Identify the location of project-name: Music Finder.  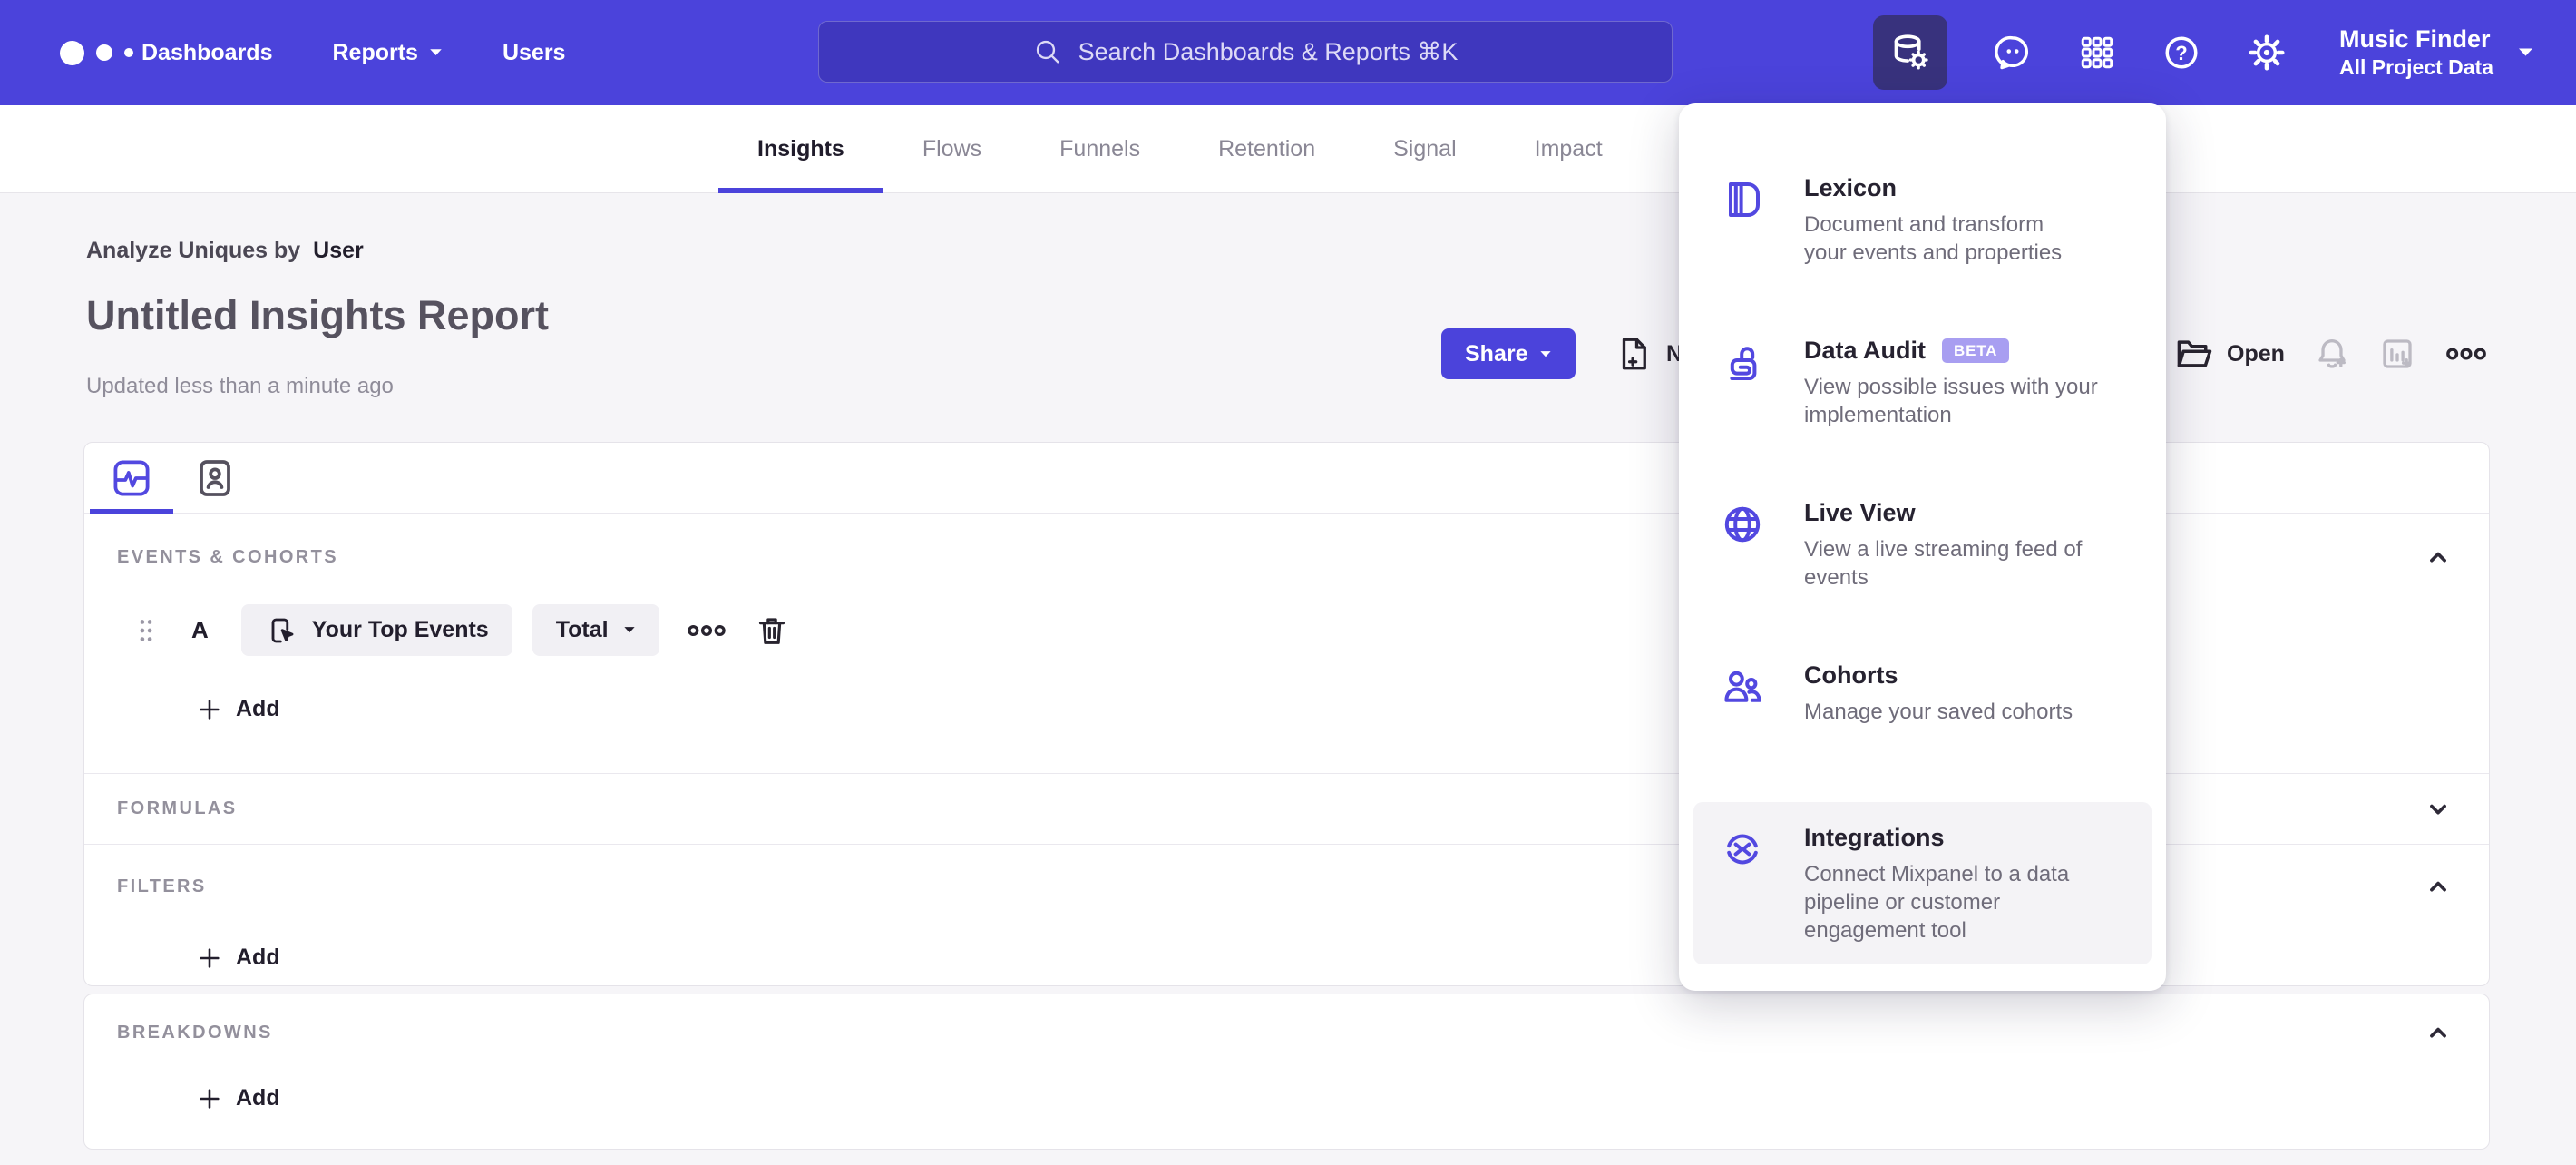
(2415, 39).